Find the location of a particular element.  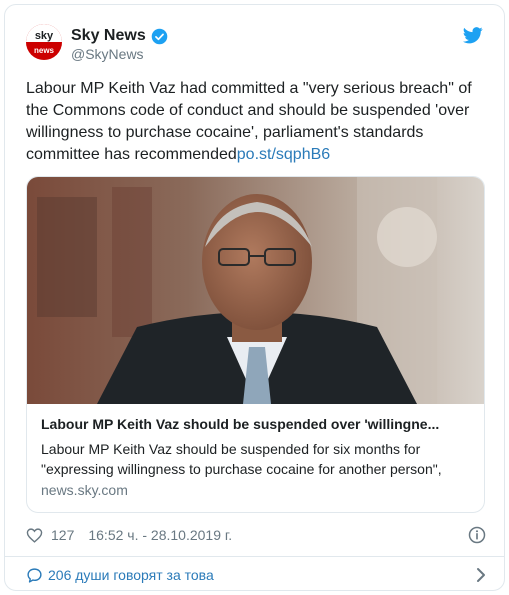

verified-badge-icon is located at coordinates (159, 36).